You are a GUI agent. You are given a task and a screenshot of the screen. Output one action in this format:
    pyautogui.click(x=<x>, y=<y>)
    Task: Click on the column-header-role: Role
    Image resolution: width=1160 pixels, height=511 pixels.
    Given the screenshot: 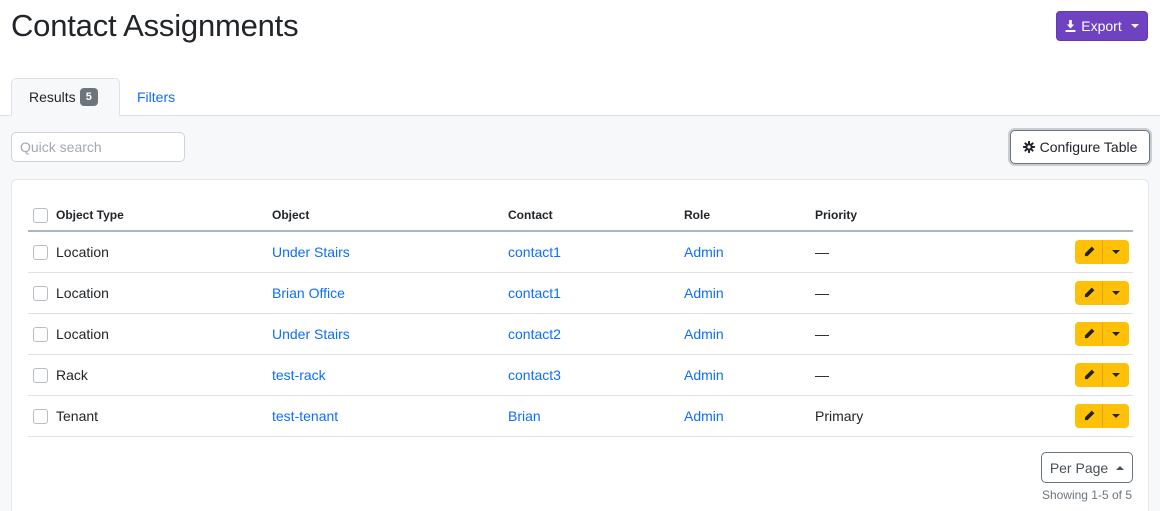 What is the action you would take?
    pyautogui.click(x=749, y=215)
    